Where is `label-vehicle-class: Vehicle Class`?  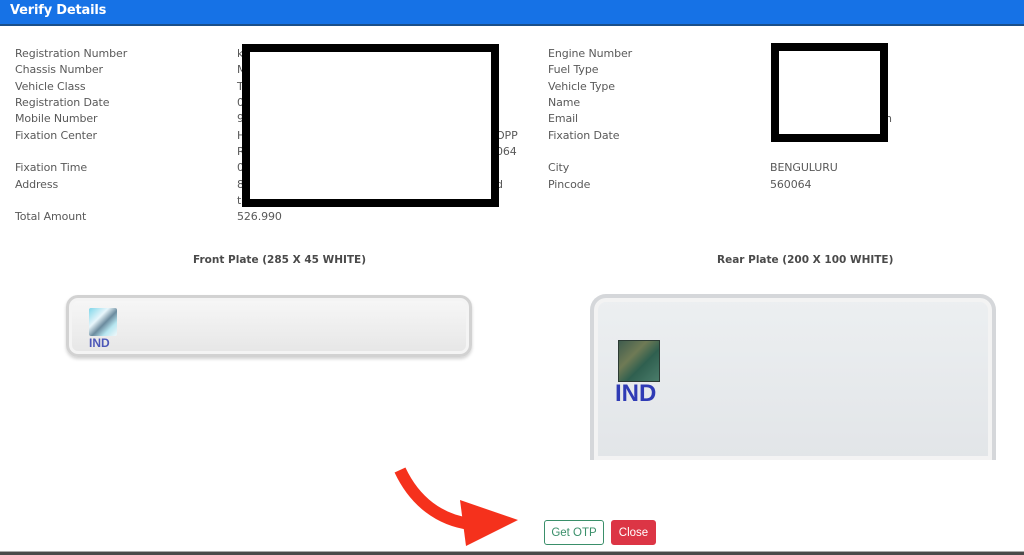
label-vehicle-class: Vehicle Class is located at coordinates (50, 86).